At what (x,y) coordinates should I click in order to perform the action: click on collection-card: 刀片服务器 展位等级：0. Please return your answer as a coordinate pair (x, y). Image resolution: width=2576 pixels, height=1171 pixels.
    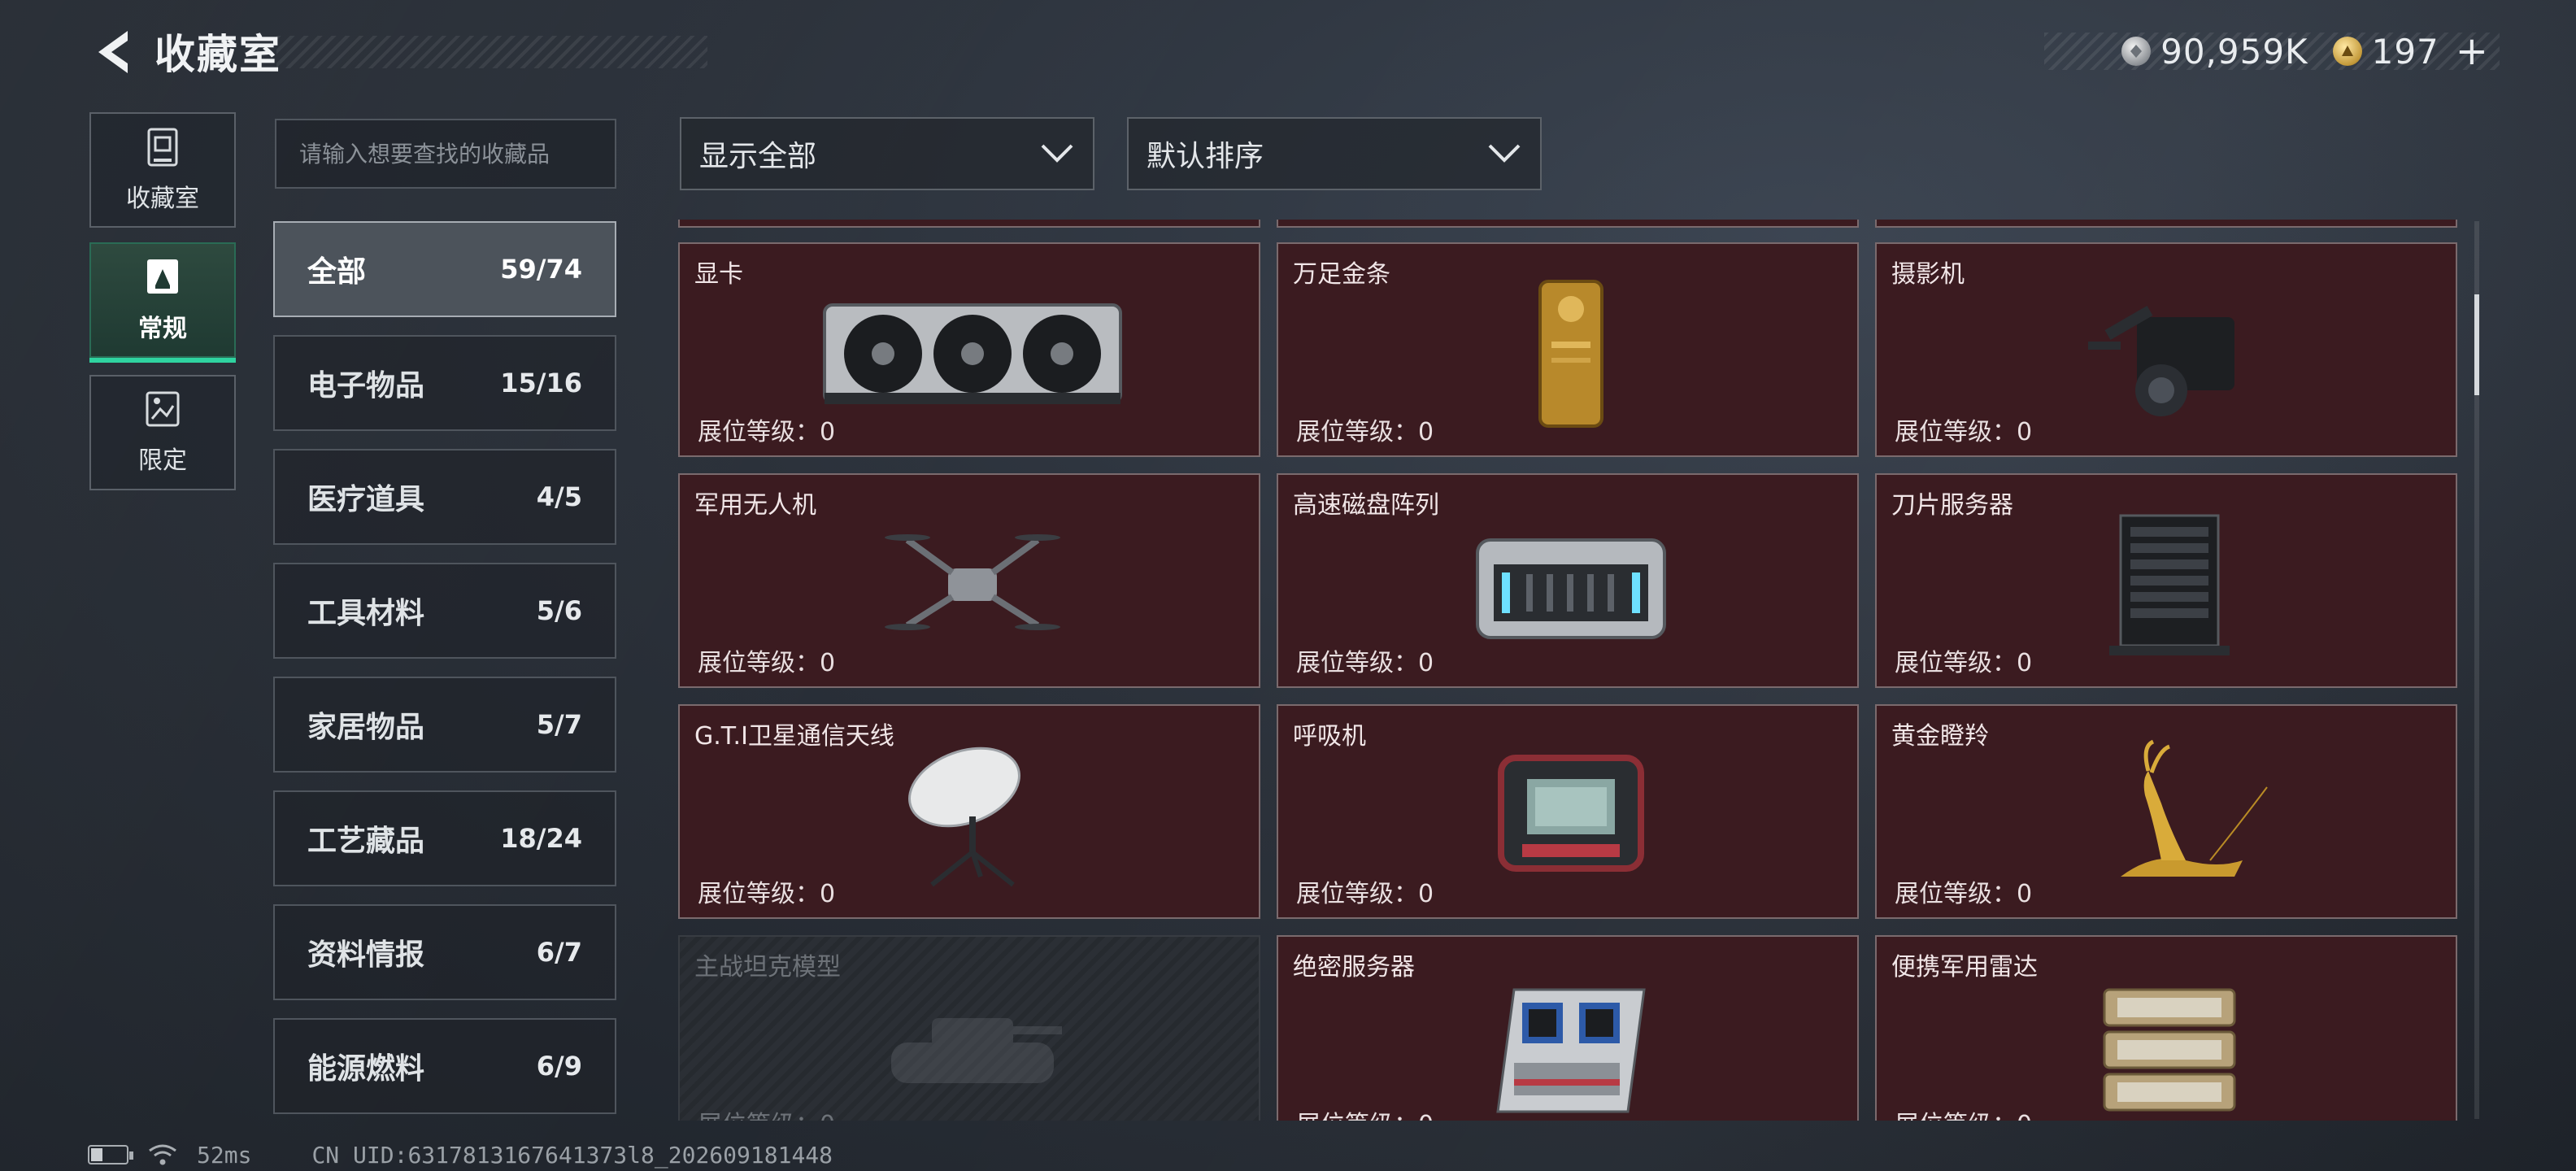
    Looking at the image, I should click on (2166, 581).